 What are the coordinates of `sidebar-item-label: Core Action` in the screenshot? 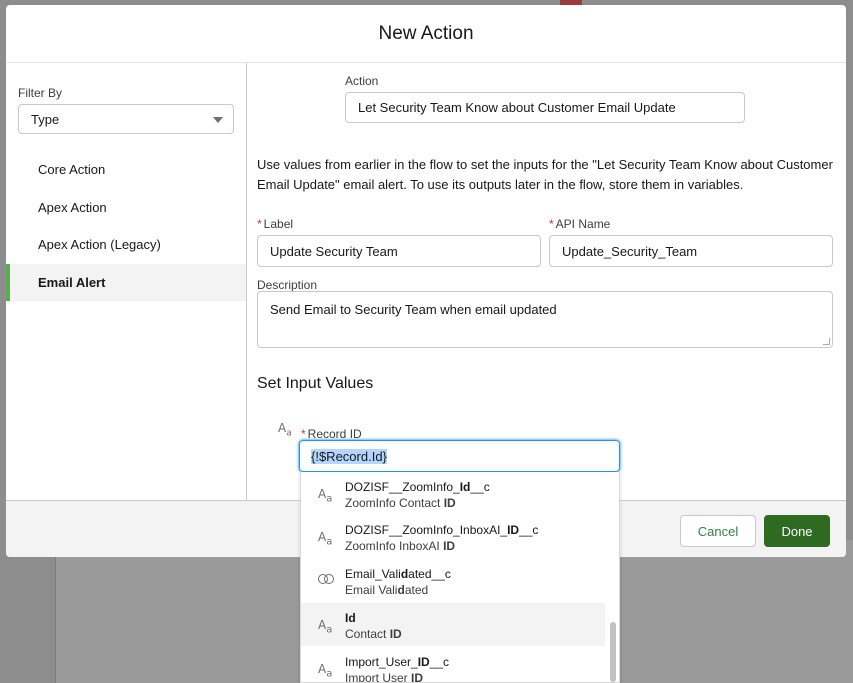 It's located at (72, 169).